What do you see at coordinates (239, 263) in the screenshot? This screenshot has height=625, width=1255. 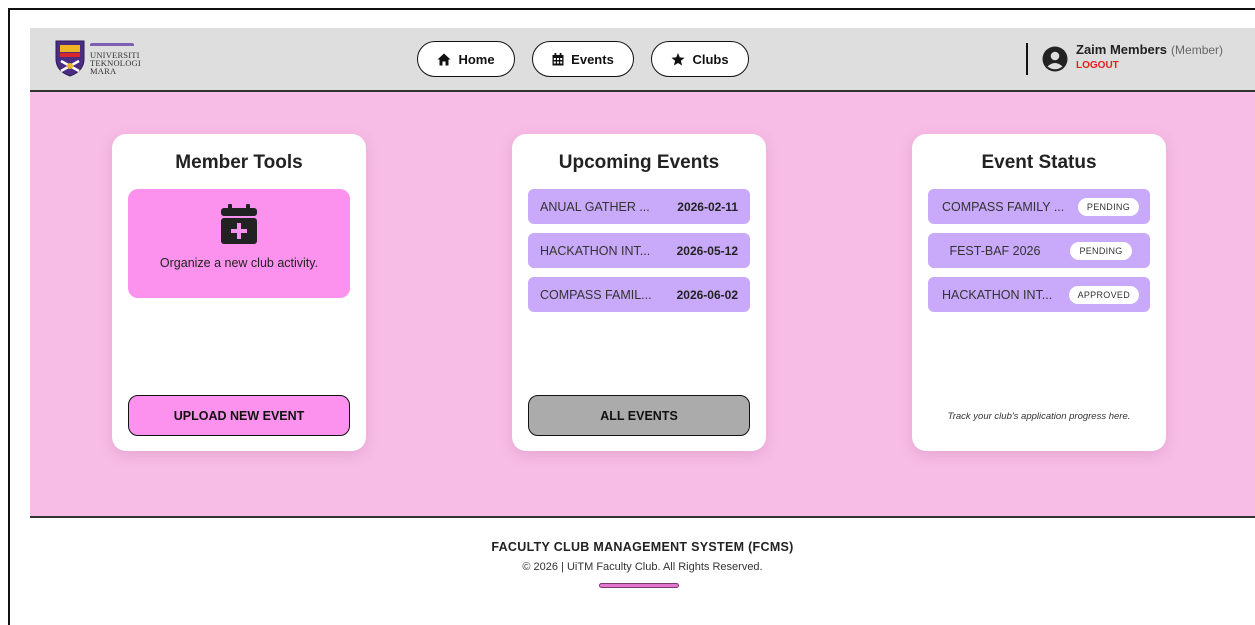 I see `organize-activity-text: Organize a new club activity.` at bounding box center [239, 263].